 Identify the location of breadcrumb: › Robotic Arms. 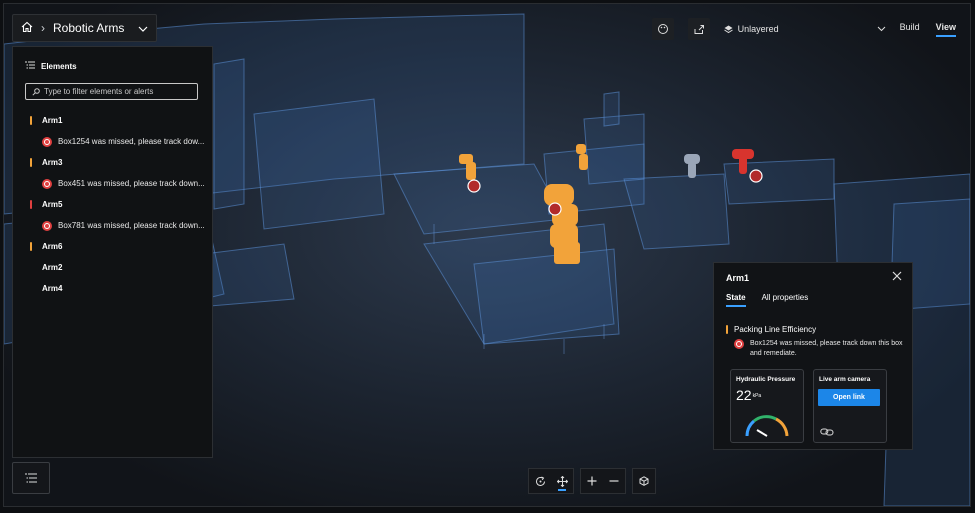
(85, 28).